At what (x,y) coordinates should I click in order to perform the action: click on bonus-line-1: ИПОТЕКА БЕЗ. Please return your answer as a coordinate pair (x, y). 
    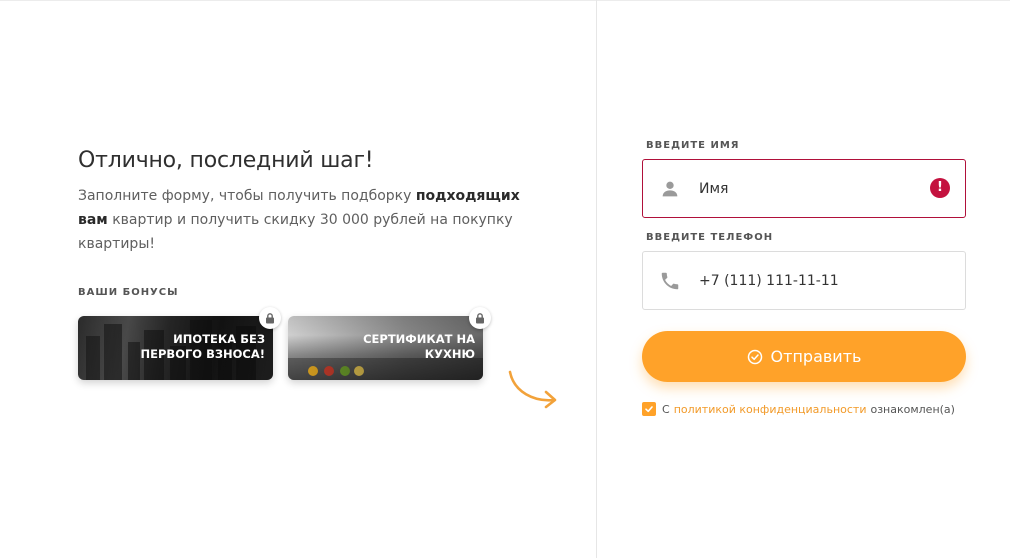
    Looking at the image, I should click on (219, 339).